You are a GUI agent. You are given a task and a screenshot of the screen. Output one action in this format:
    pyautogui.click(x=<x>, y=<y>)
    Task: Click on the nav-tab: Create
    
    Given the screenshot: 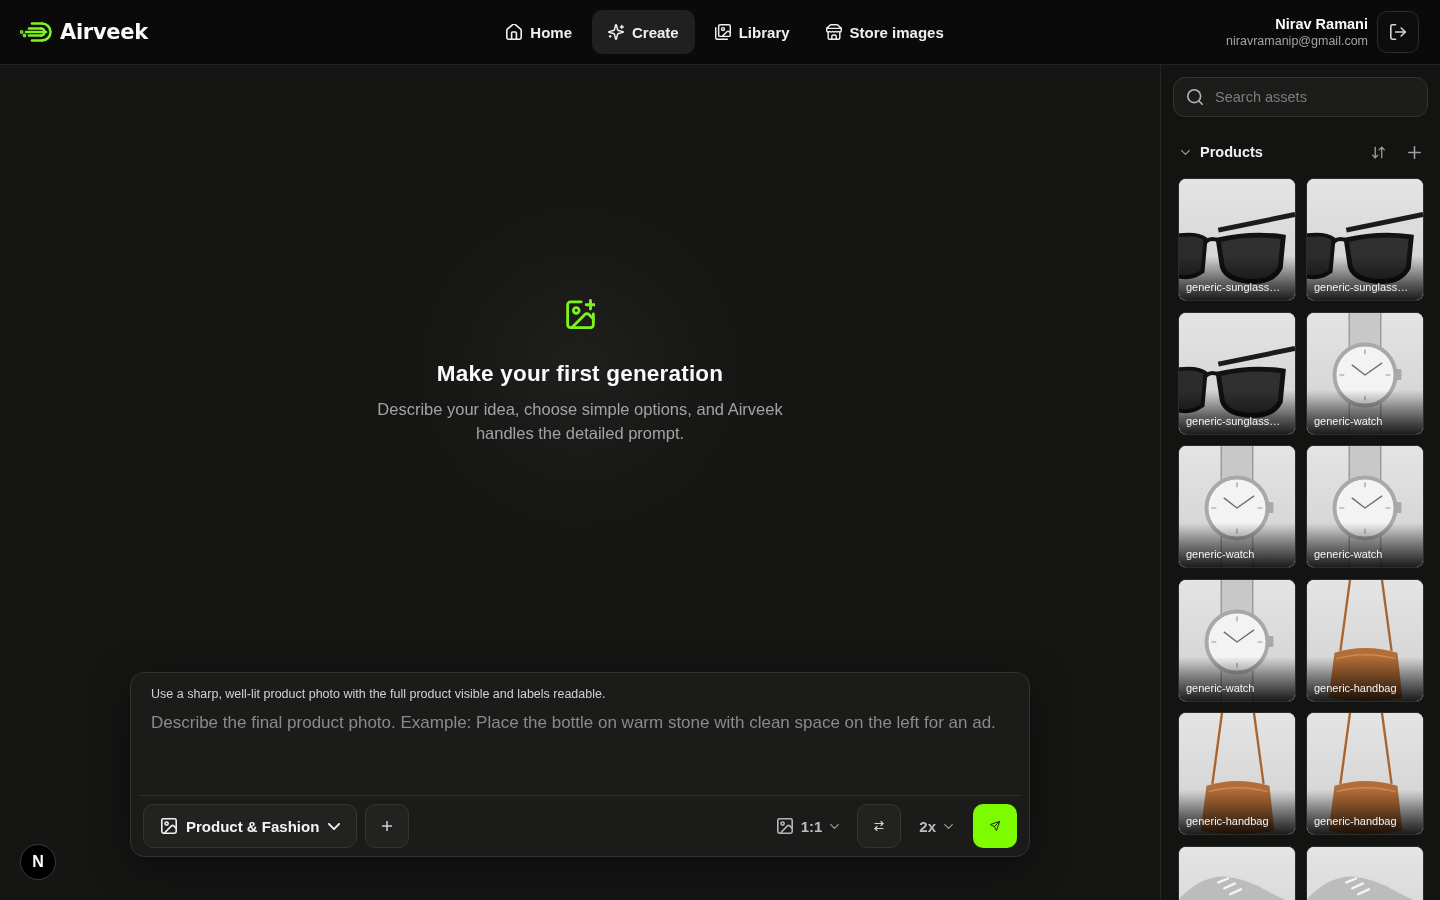 What is the action you would take?
    pyautogui.click(x=643, y=32)
    